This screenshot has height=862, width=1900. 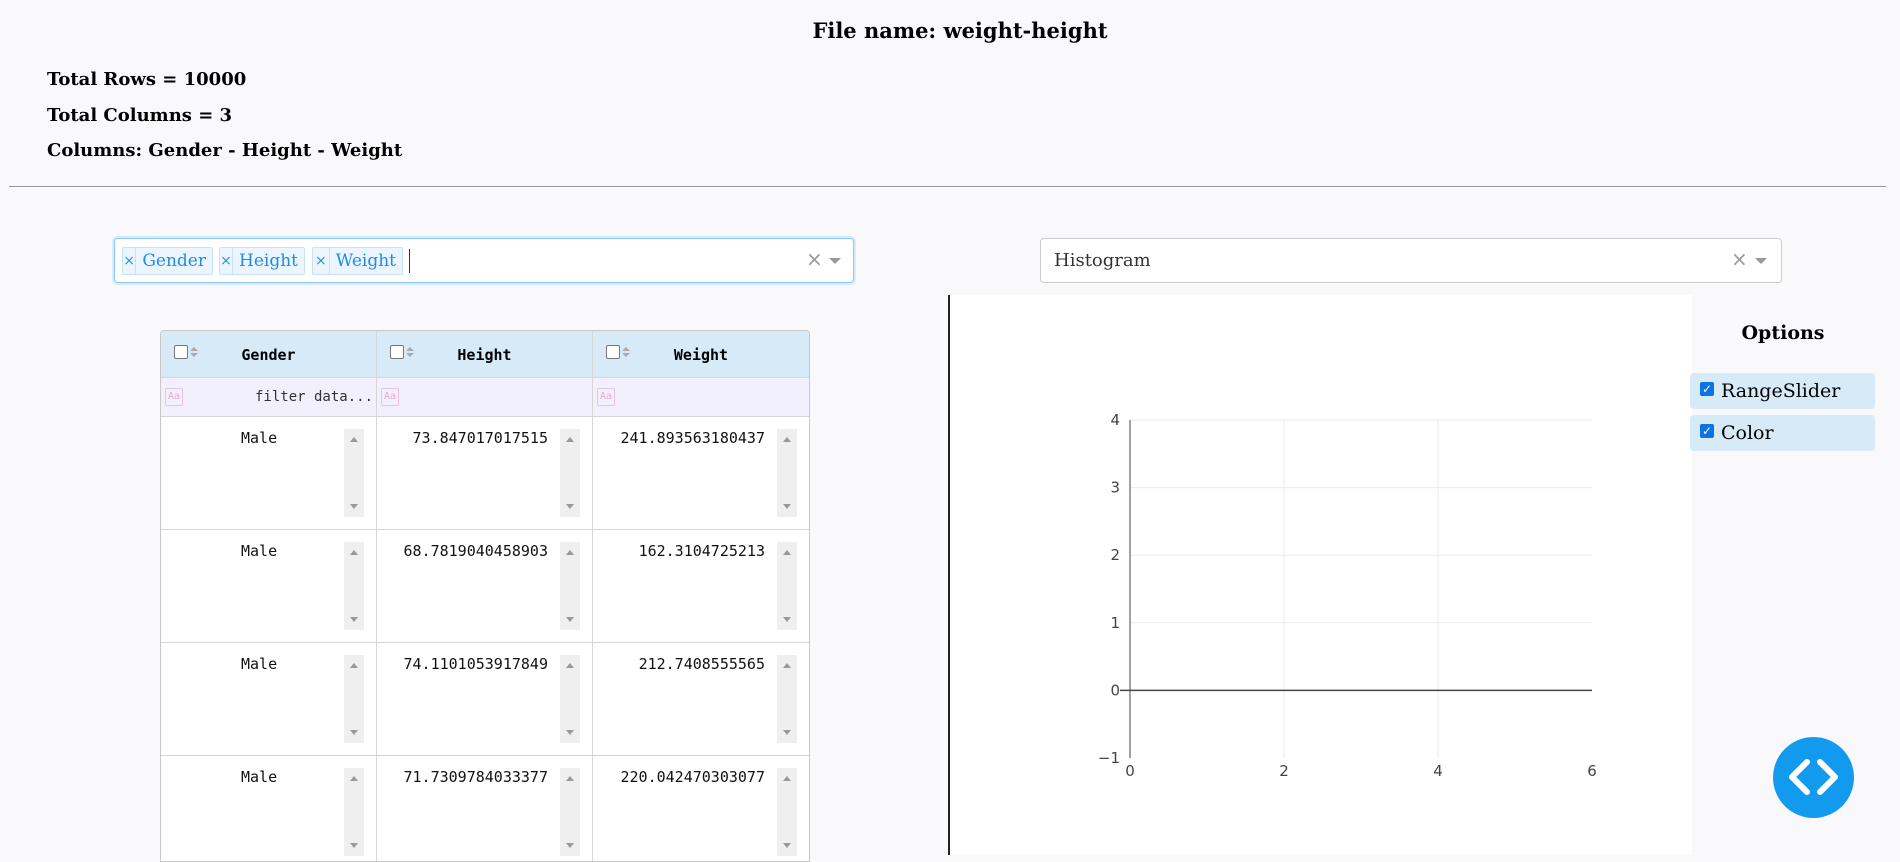 I want to click on tag-label: Gender, so click(x=174, y=261).